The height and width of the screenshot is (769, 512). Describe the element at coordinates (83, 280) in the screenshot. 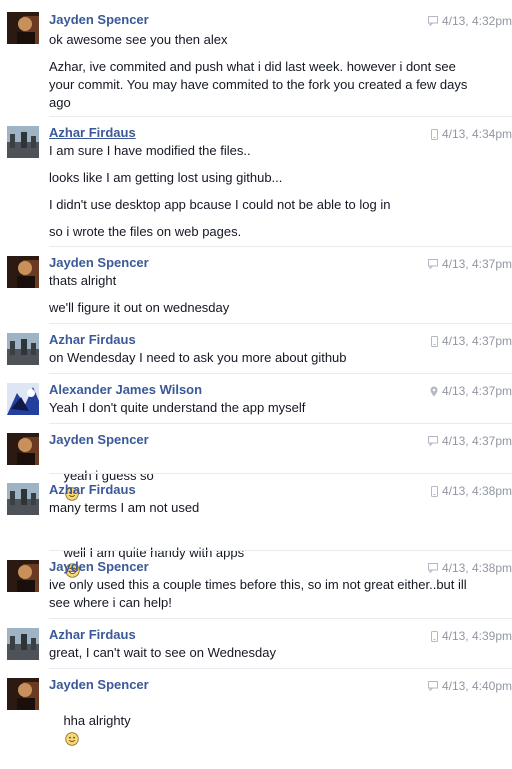

I see `message-text: thats alright` at that location.